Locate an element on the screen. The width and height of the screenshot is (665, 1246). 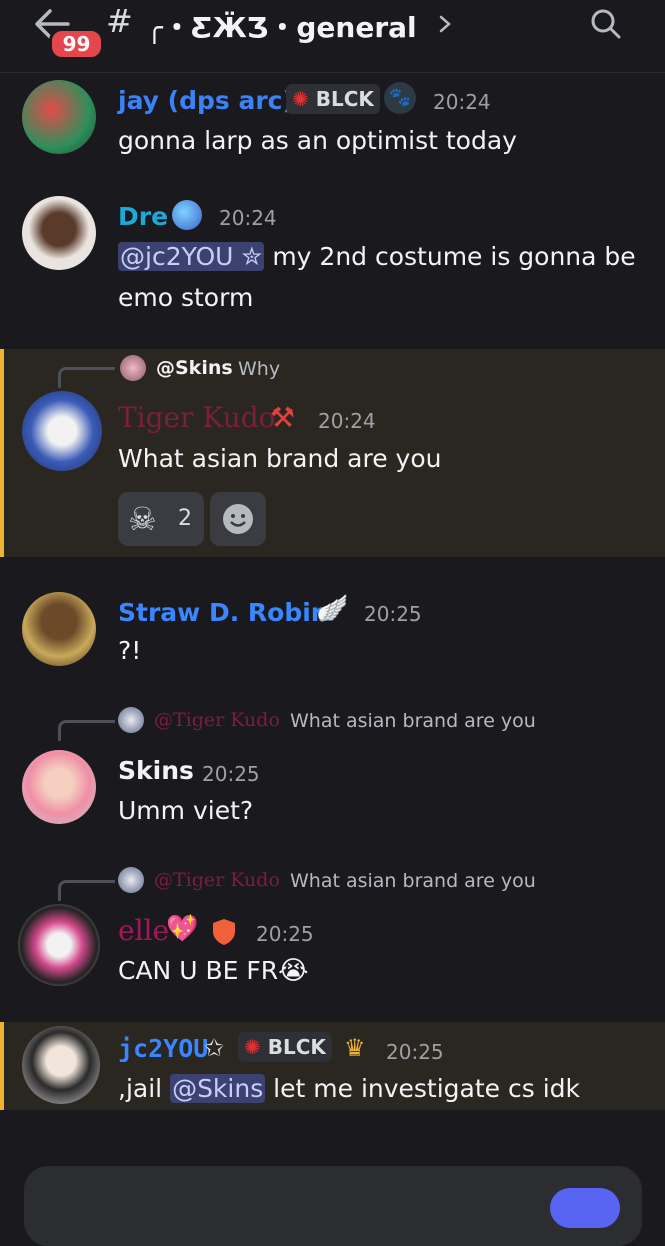
message-text-line2: emo storm is located at coordinates (186, 297).